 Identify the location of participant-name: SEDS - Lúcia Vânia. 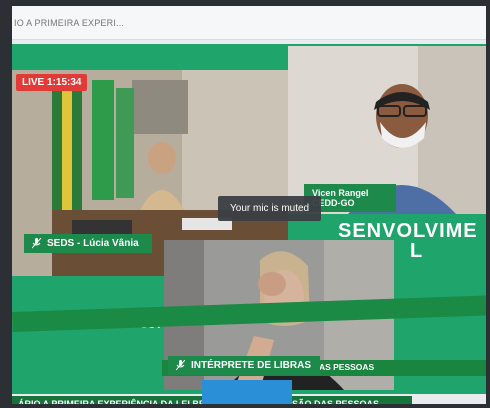
(93, 243).